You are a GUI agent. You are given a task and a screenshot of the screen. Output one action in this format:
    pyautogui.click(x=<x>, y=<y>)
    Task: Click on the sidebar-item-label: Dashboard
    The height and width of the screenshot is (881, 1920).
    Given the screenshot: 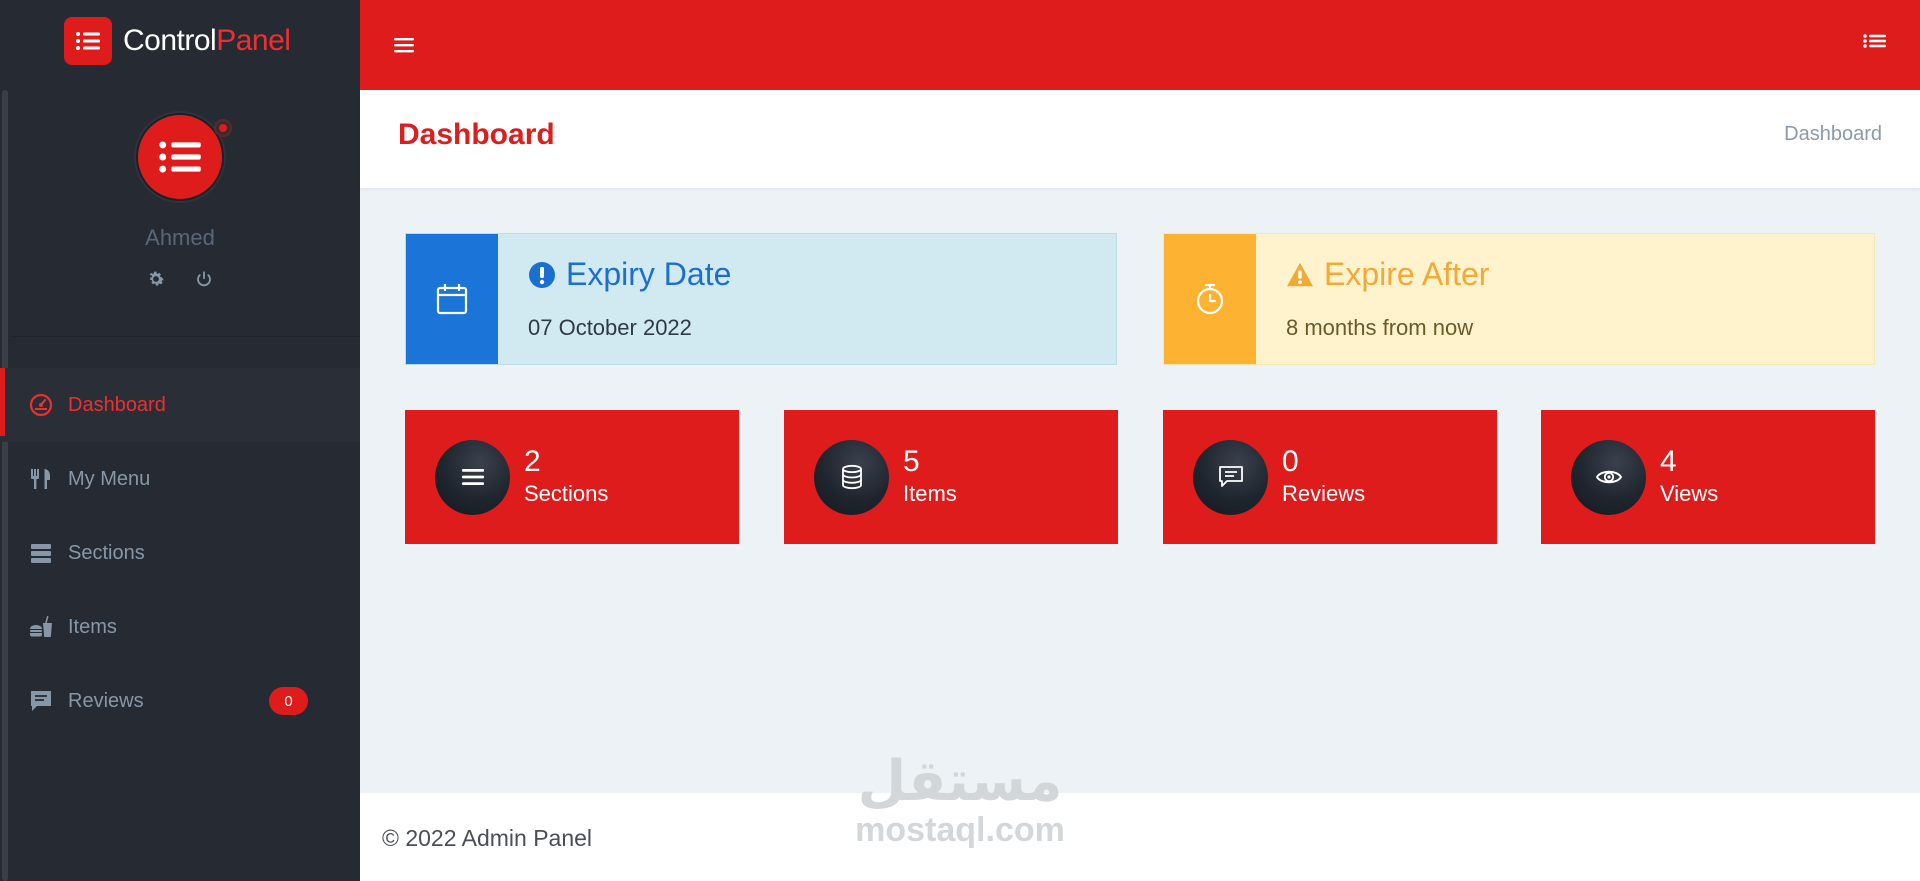 What is the action you would take?
    pyautogui.click(x=117, y=404)
    